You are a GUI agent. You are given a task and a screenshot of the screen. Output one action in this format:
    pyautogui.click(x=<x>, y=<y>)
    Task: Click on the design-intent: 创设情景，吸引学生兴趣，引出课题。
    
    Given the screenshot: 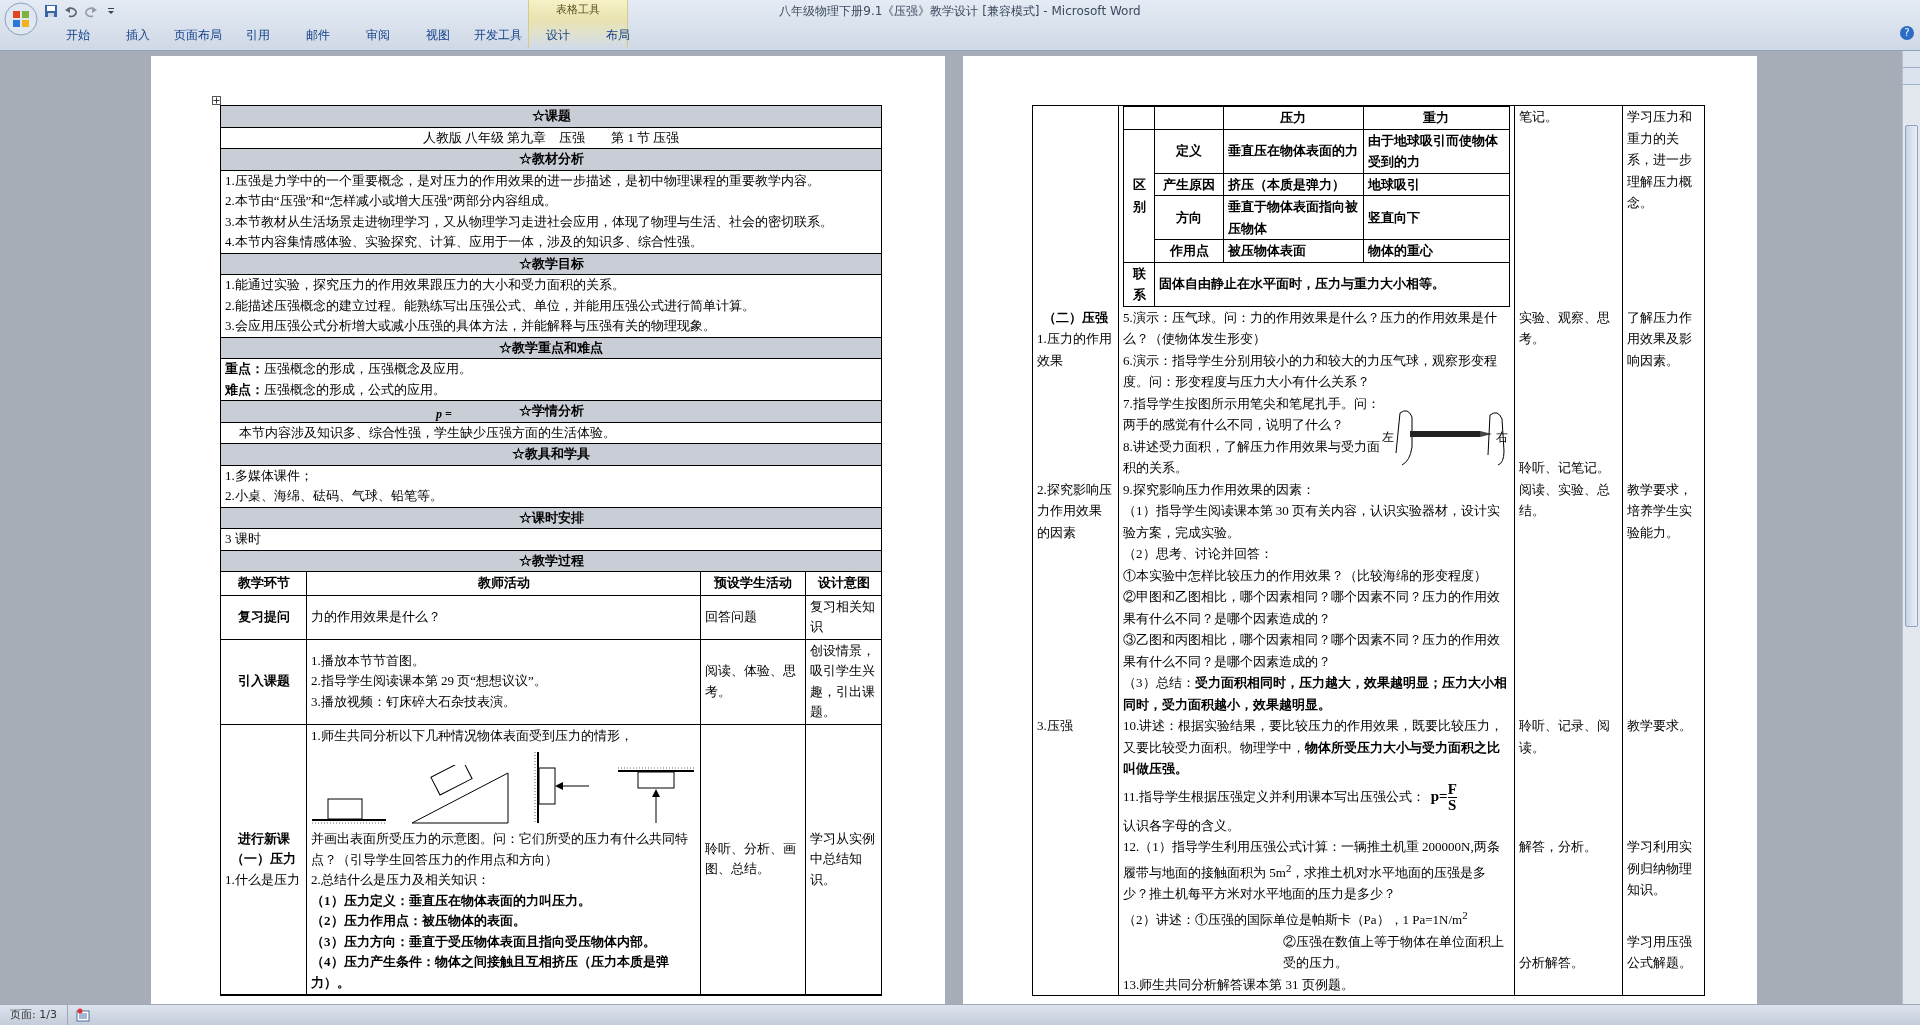 What is the action you would take?
    pyautogui.click(x=843, y=681)
    